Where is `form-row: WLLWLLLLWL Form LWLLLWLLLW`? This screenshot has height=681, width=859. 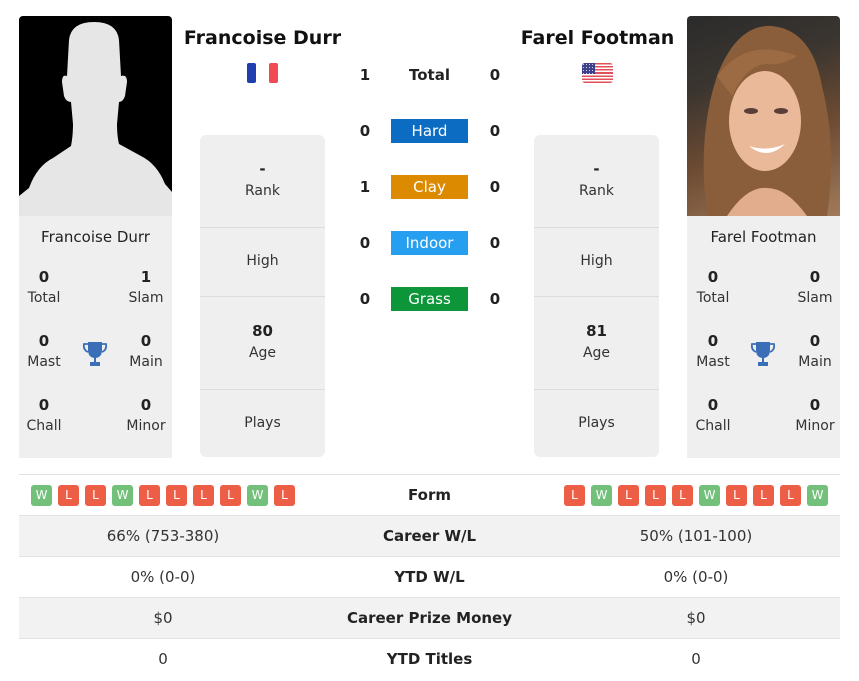
form-row: WLLWLLLLWL Form LWLLLWLLLW is located at coordinates (429, 494).